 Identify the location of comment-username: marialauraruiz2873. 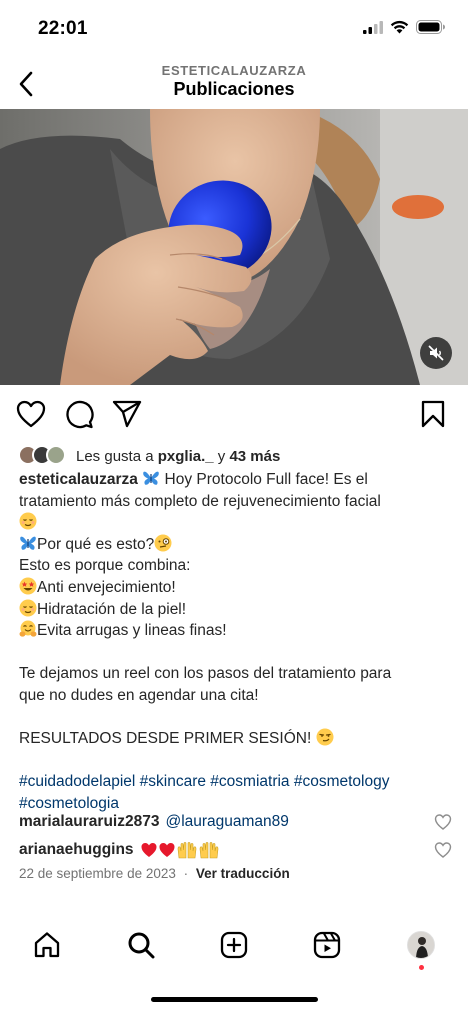
(89, 822).